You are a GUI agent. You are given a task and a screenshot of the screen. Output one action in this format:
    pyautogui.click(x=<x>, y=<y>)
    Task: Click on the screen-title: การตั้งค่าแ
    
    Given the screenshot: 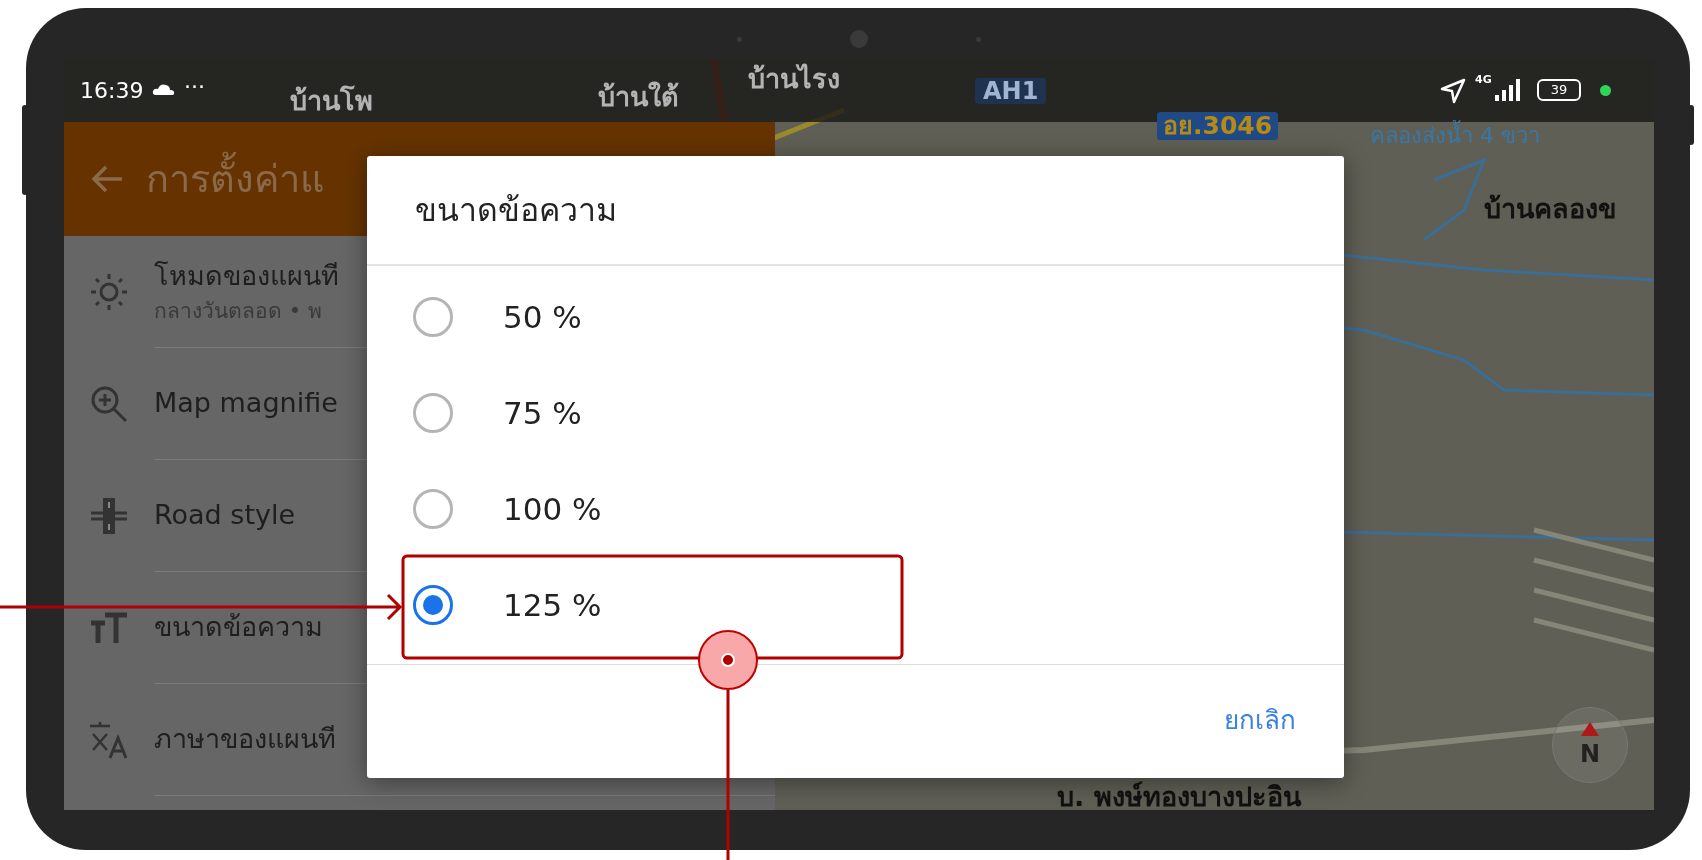 What is the action you would take?
    pyautogui.click(x=235, y=179)
    